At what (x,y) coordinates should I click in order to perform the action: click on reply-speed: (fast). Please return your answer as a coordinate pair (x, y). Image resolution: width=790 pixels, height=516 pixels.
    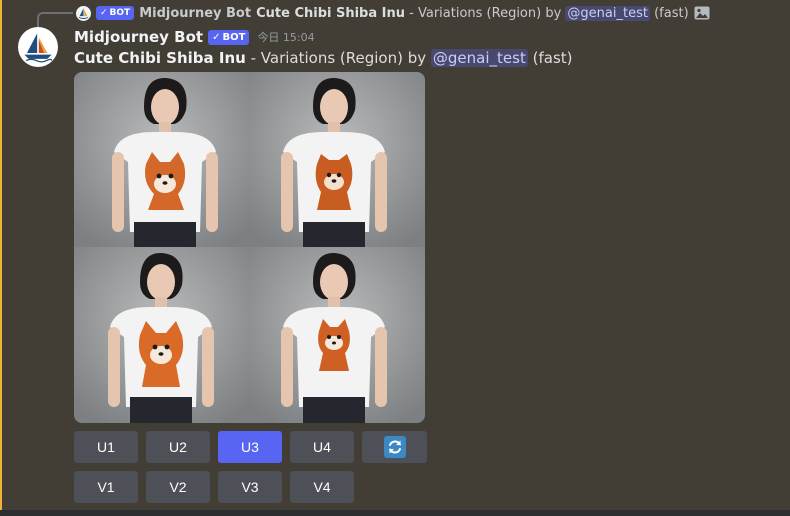
    Looking at the image, I should click on (671, 13).